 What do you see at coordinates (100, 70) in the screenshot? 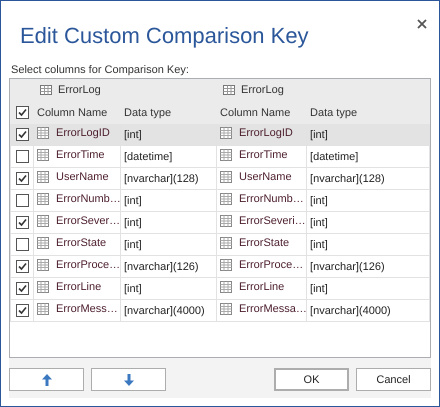
I see `instruction-label: Select columns for Comparison Key:` at bounding box center [100, 70].